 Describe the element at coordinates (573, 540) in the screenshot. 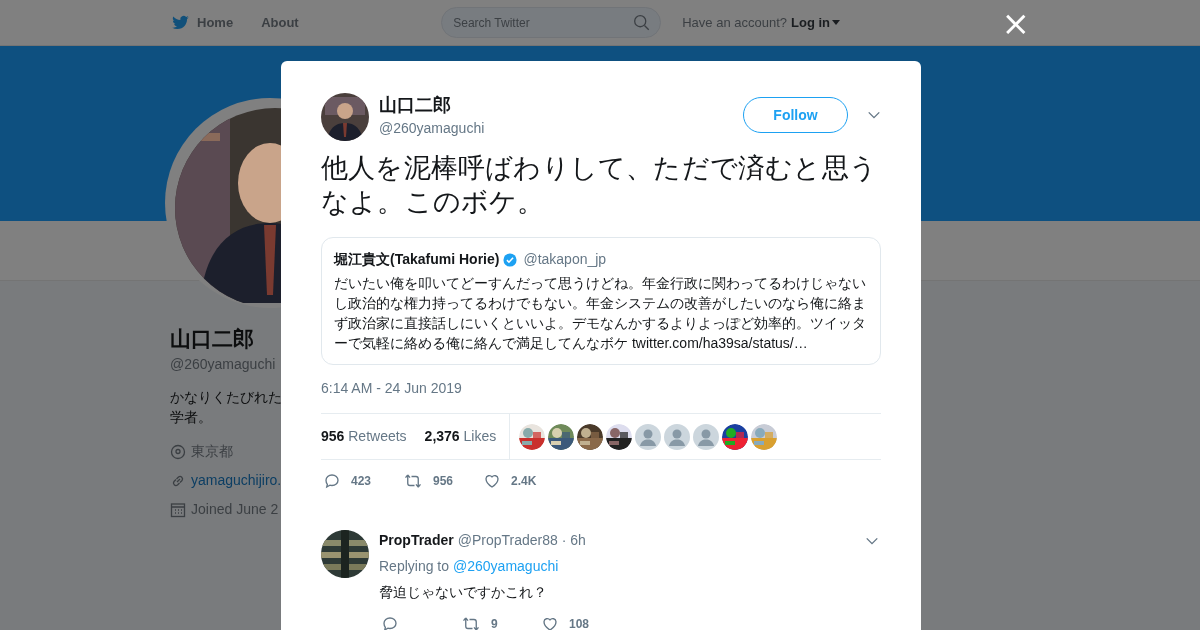

I see `reply-time: · 6h` at that location.